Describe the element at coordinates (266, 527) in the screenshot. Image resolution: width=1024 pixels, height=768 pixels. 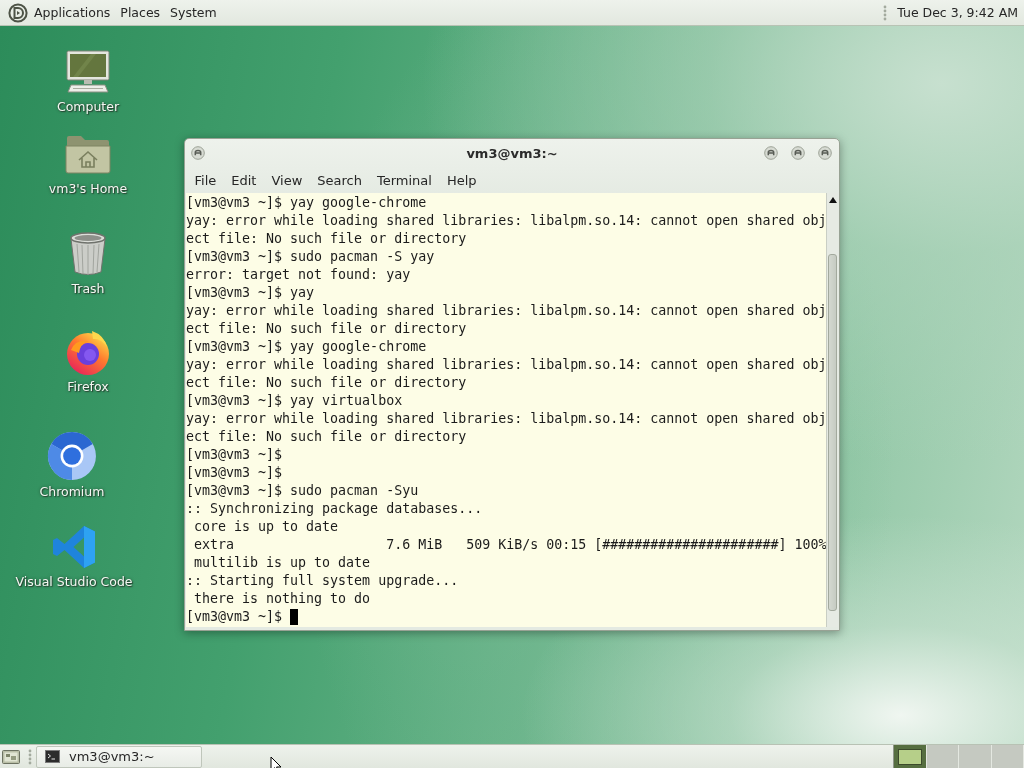
I see `terminal-line: core is up to date` at that location.